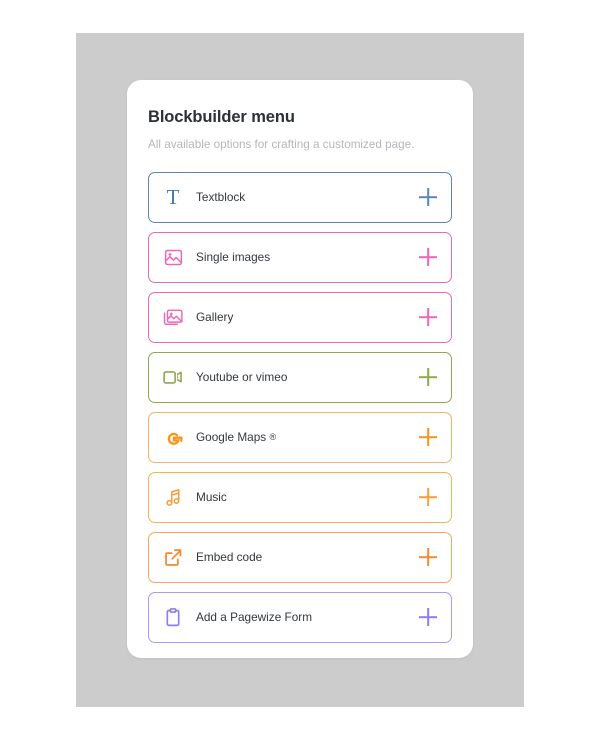  What do you see at coordinates (173, 617) in the screenshot?
I see `clipboard-icon` at bounding box center [173, 617].